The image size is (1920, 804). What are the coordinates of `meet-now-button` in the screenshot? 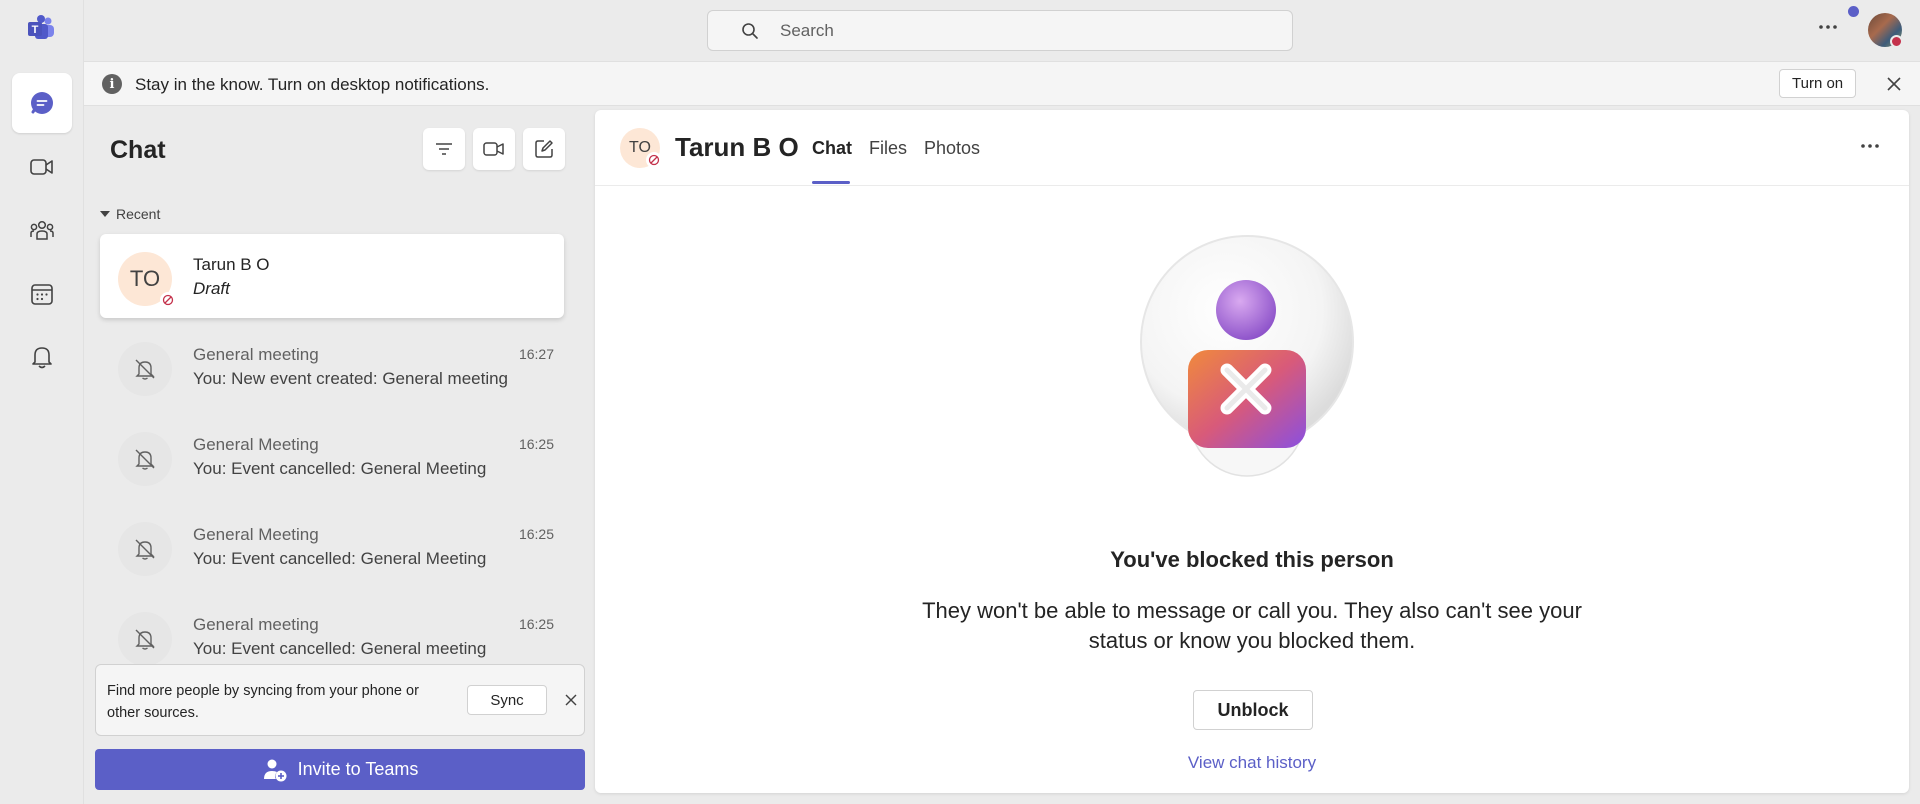 It's located at (494, 149).